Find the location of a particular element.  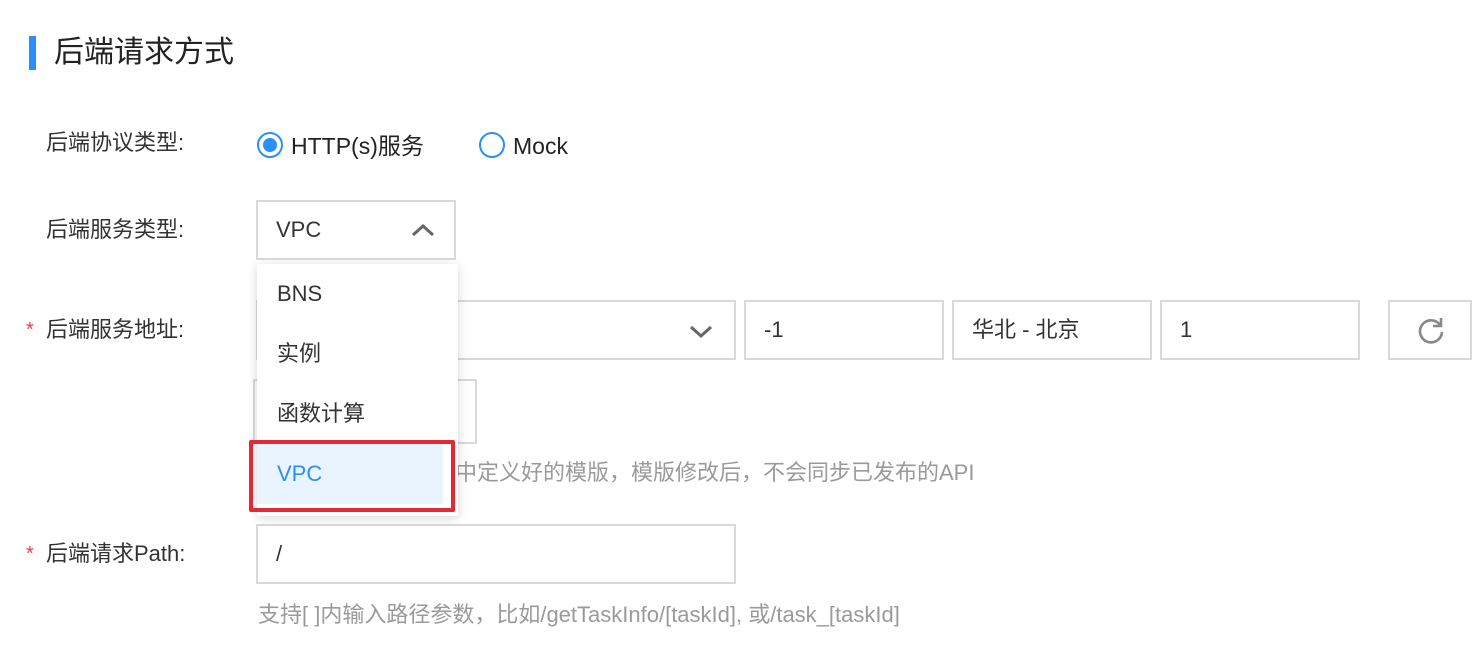

required-mark-path: * is located at coordinates (30, 554).